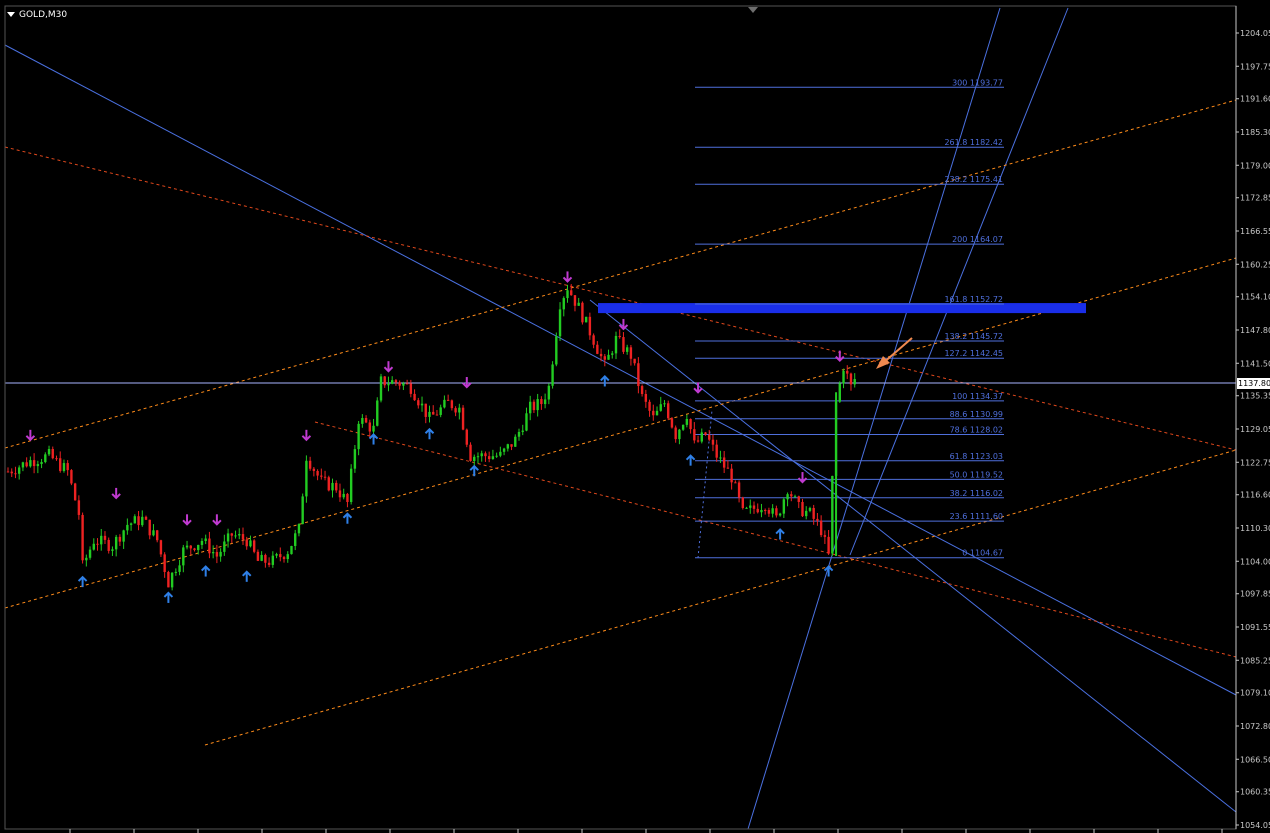 Image resolution: width=1270 pixels, height=833 pixels. What do you see at coordinates (973, 179) in the screenshot?
I see `fib-level-label: 238.2 1175.41` at bounding box center [973, 179].